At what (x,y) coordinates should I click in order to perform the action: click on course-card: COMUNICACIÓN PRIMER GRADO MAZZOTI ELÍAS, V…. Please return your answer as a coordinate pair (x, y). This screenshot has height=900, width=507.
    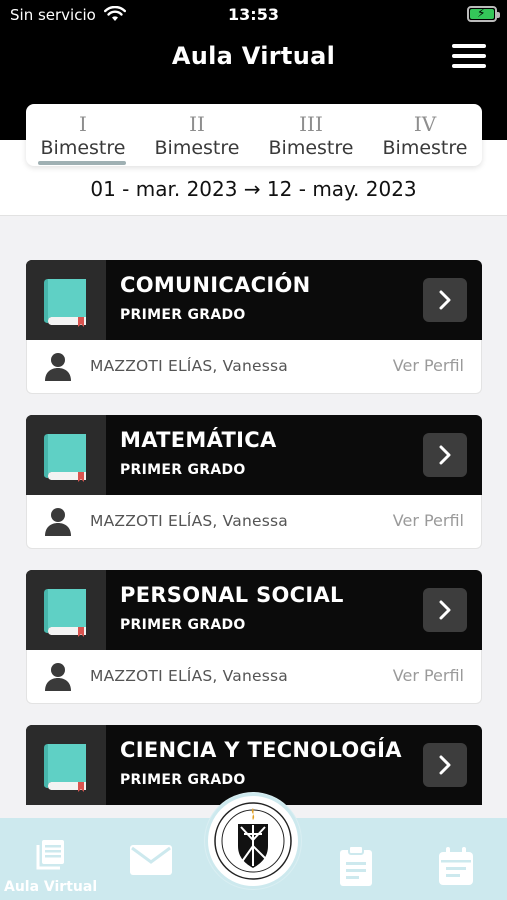
    Looking at the image, I should click on (254, 327).